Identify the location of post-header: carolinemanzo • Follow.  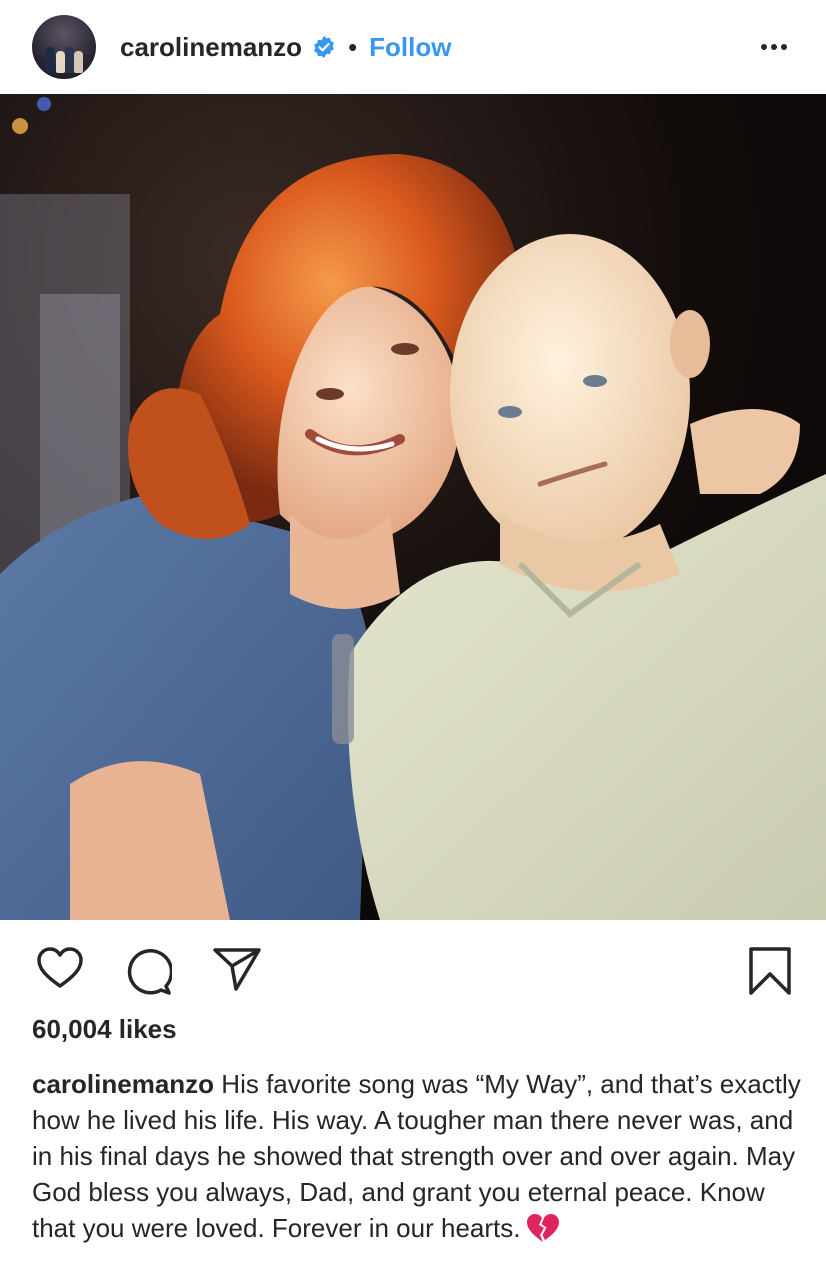
(413, 47).